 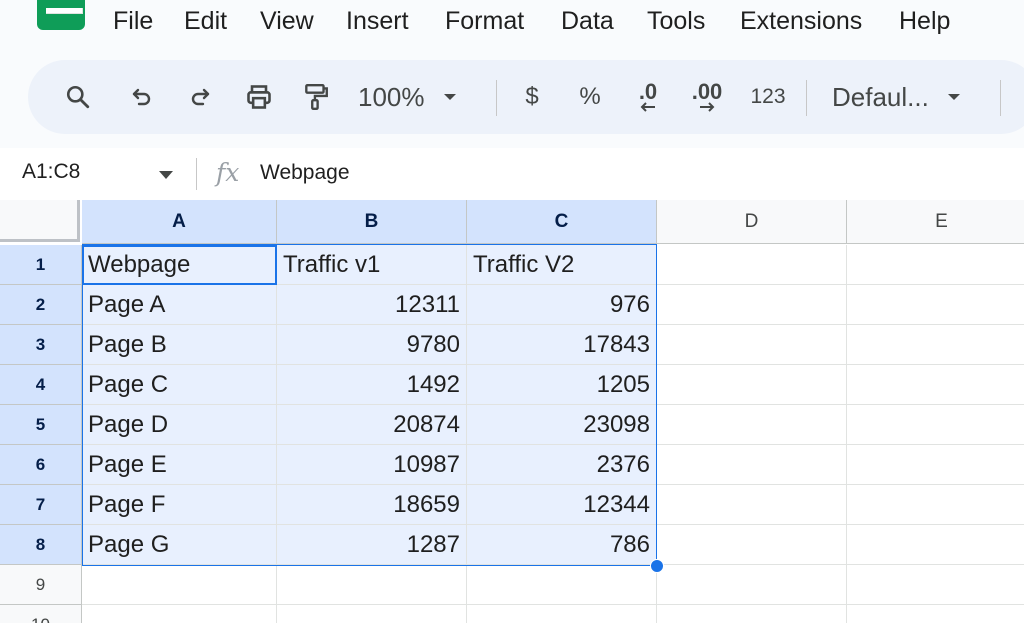 What do you see at coordinates (562, 222) in the screenshot?
I see `column-header-c: C` at bounding box center [562, 222].